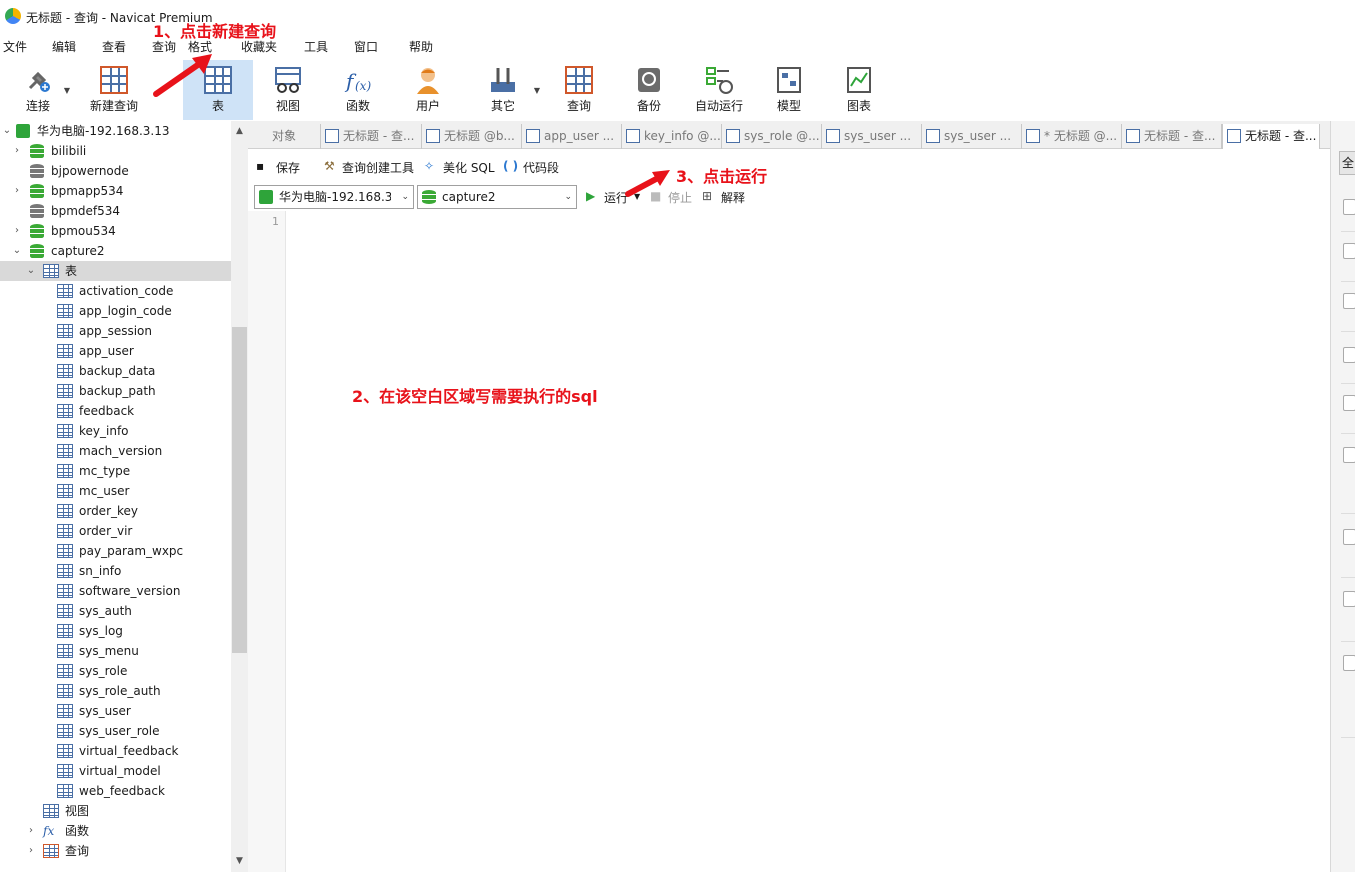 This screenshot has height=872, width=1355. I want to click on explain-button: 解释, so click(733, 197).